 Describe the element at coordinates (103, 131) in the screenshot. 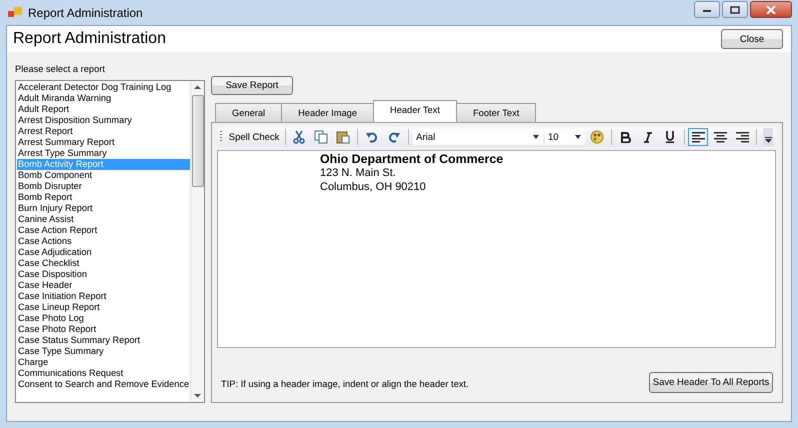

I see `report-list-item: Arrest Report` at that location.